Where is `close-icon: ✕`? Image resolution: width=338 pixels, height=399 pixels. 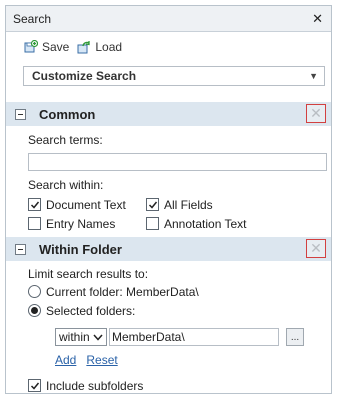
close-icon: ✕ is located at coordinates (317, 19).